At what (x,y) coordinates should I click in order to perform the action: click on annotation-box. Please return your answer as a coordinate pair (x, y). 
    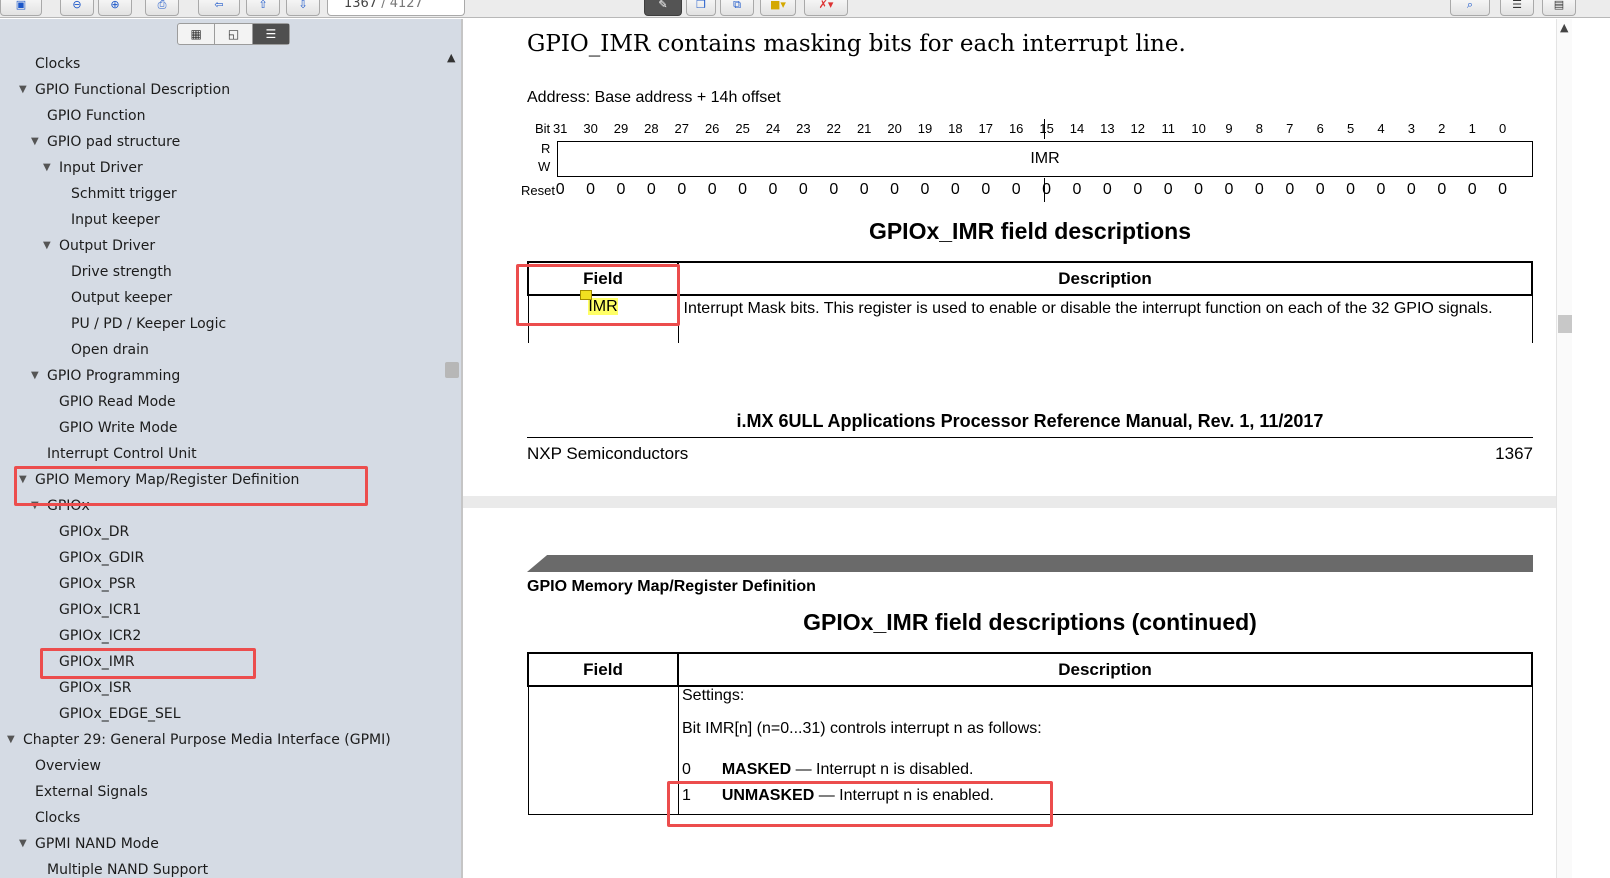
    Looking at the image, I should click on (191, 486).